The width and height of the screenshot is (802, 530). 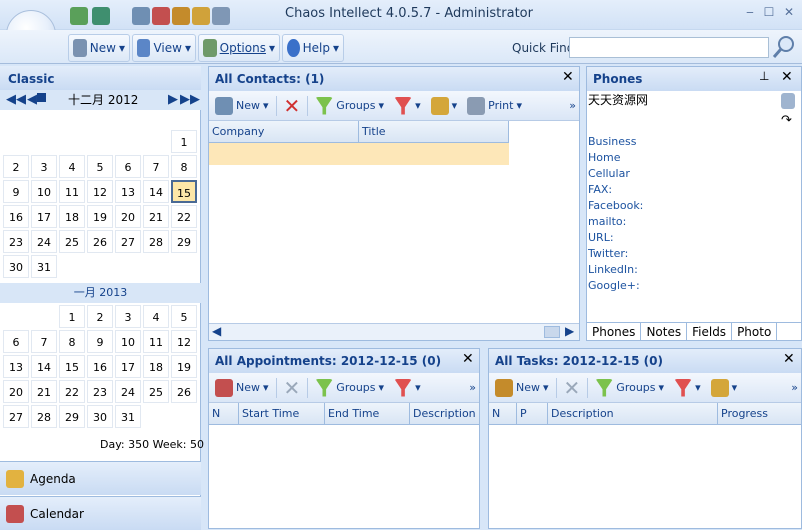 What do you see at coordinates (79, 16) in the screenshot?
I see `sync-icon` at bounding box center [79, 16].